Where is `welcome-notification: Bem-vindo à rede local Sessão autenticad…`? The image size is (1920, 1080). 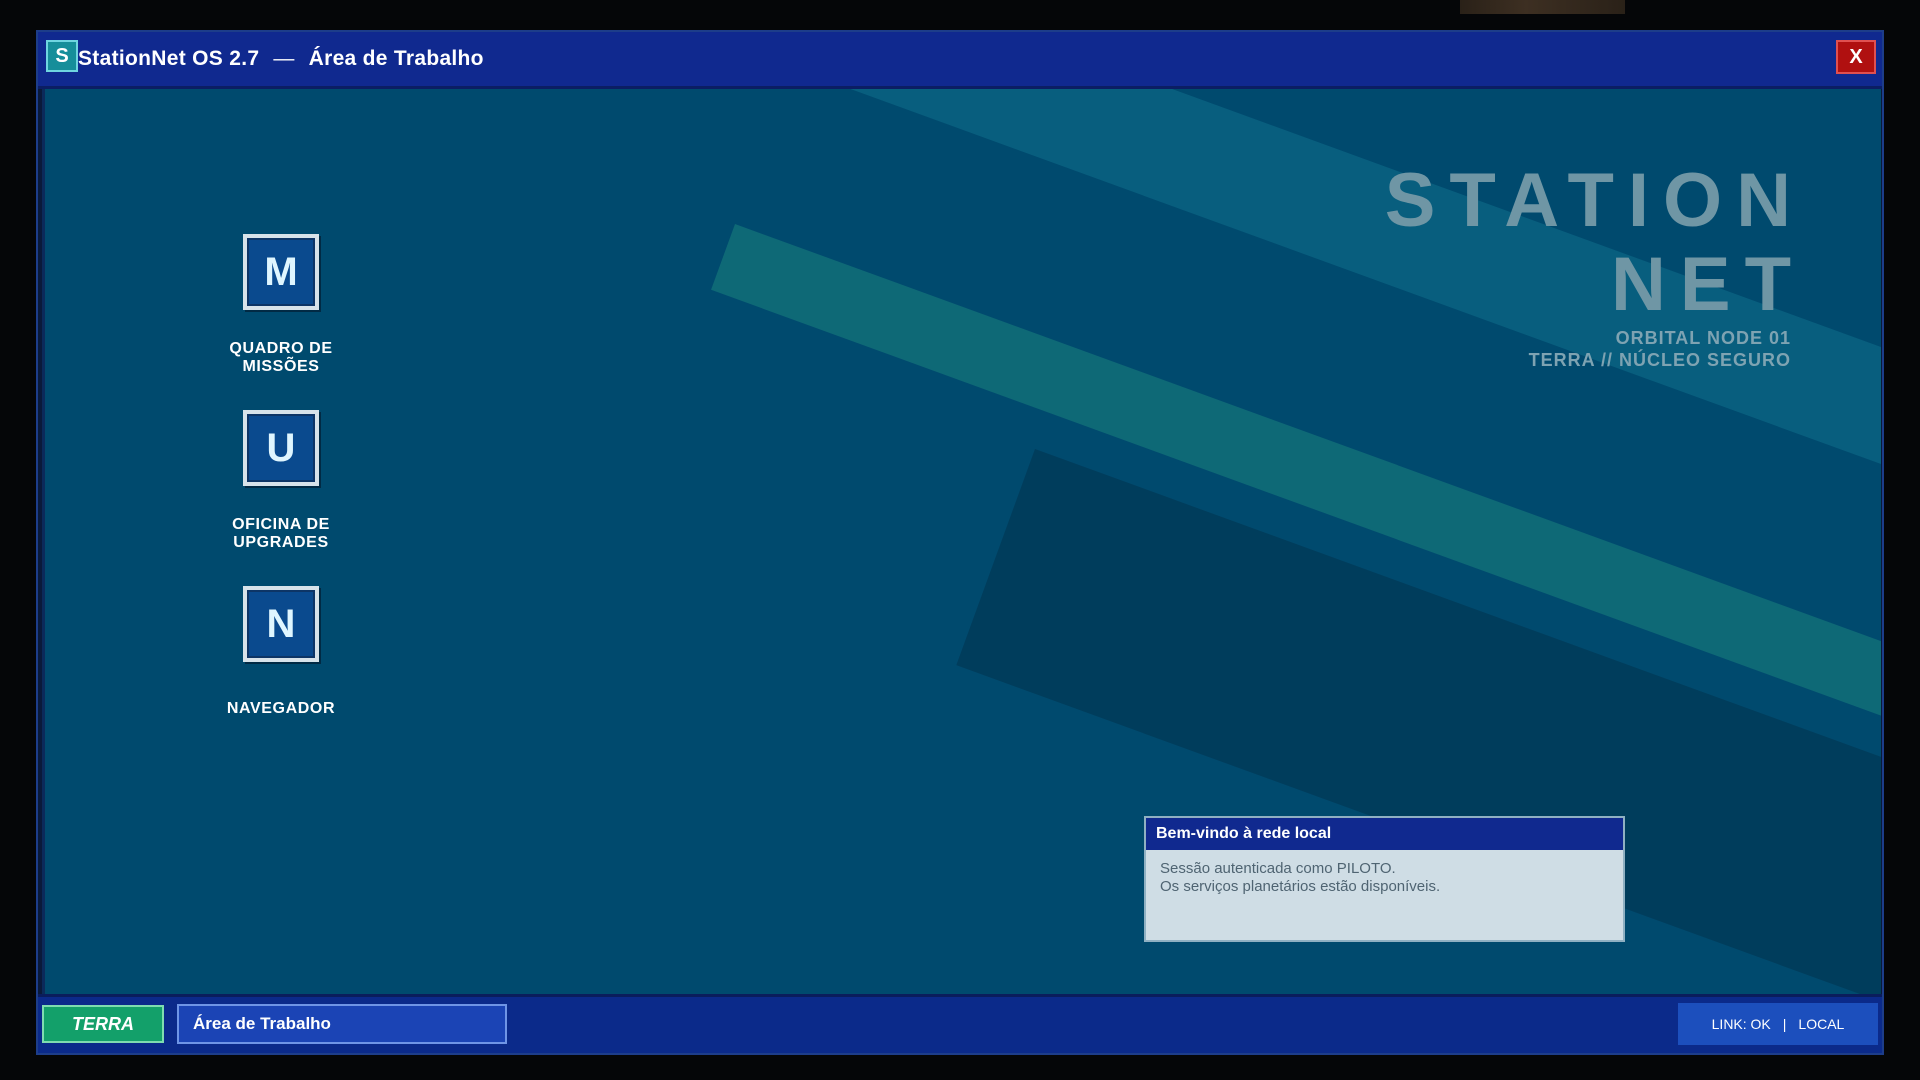
welcome-notification: Bem-vindo à rede local Sessão autenticad… is located at coordinates (1384, 879).